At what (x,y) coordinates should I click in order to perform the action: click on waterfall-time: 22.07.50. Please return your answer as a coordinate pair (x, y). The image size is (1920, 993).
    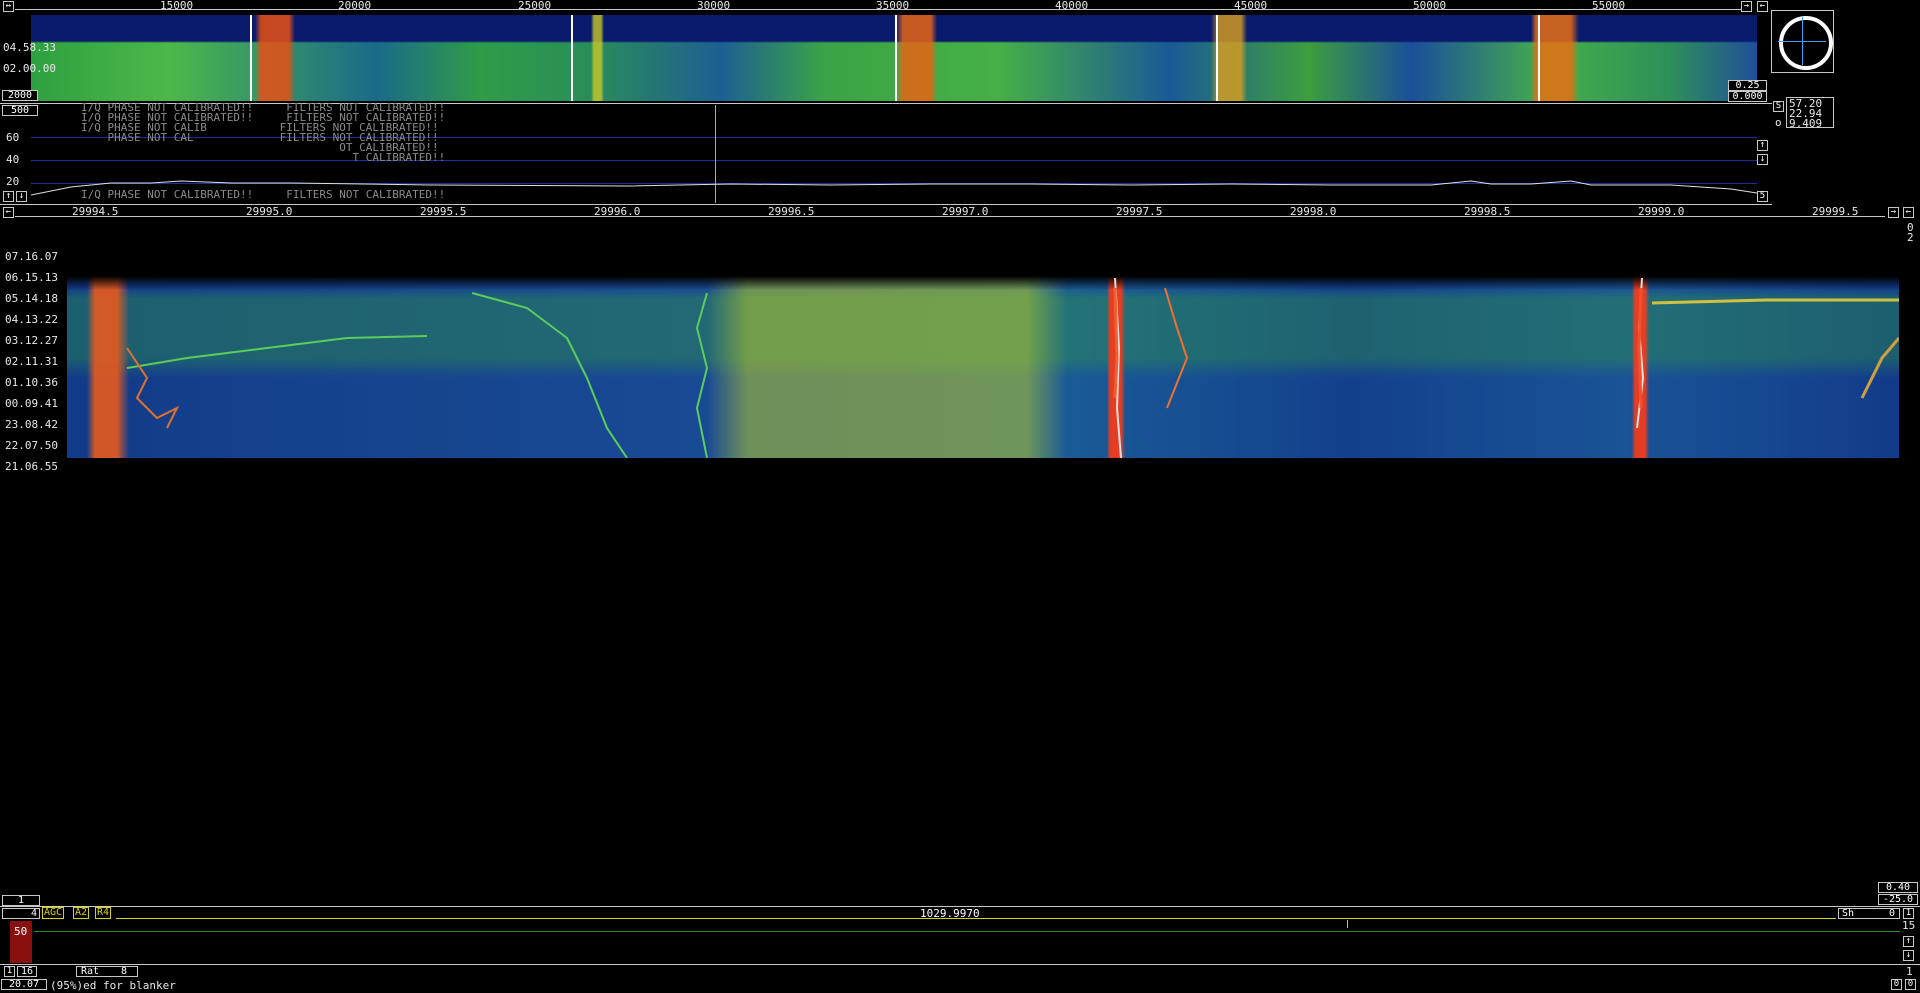
    Looking at the image, I should click on (31, 445).